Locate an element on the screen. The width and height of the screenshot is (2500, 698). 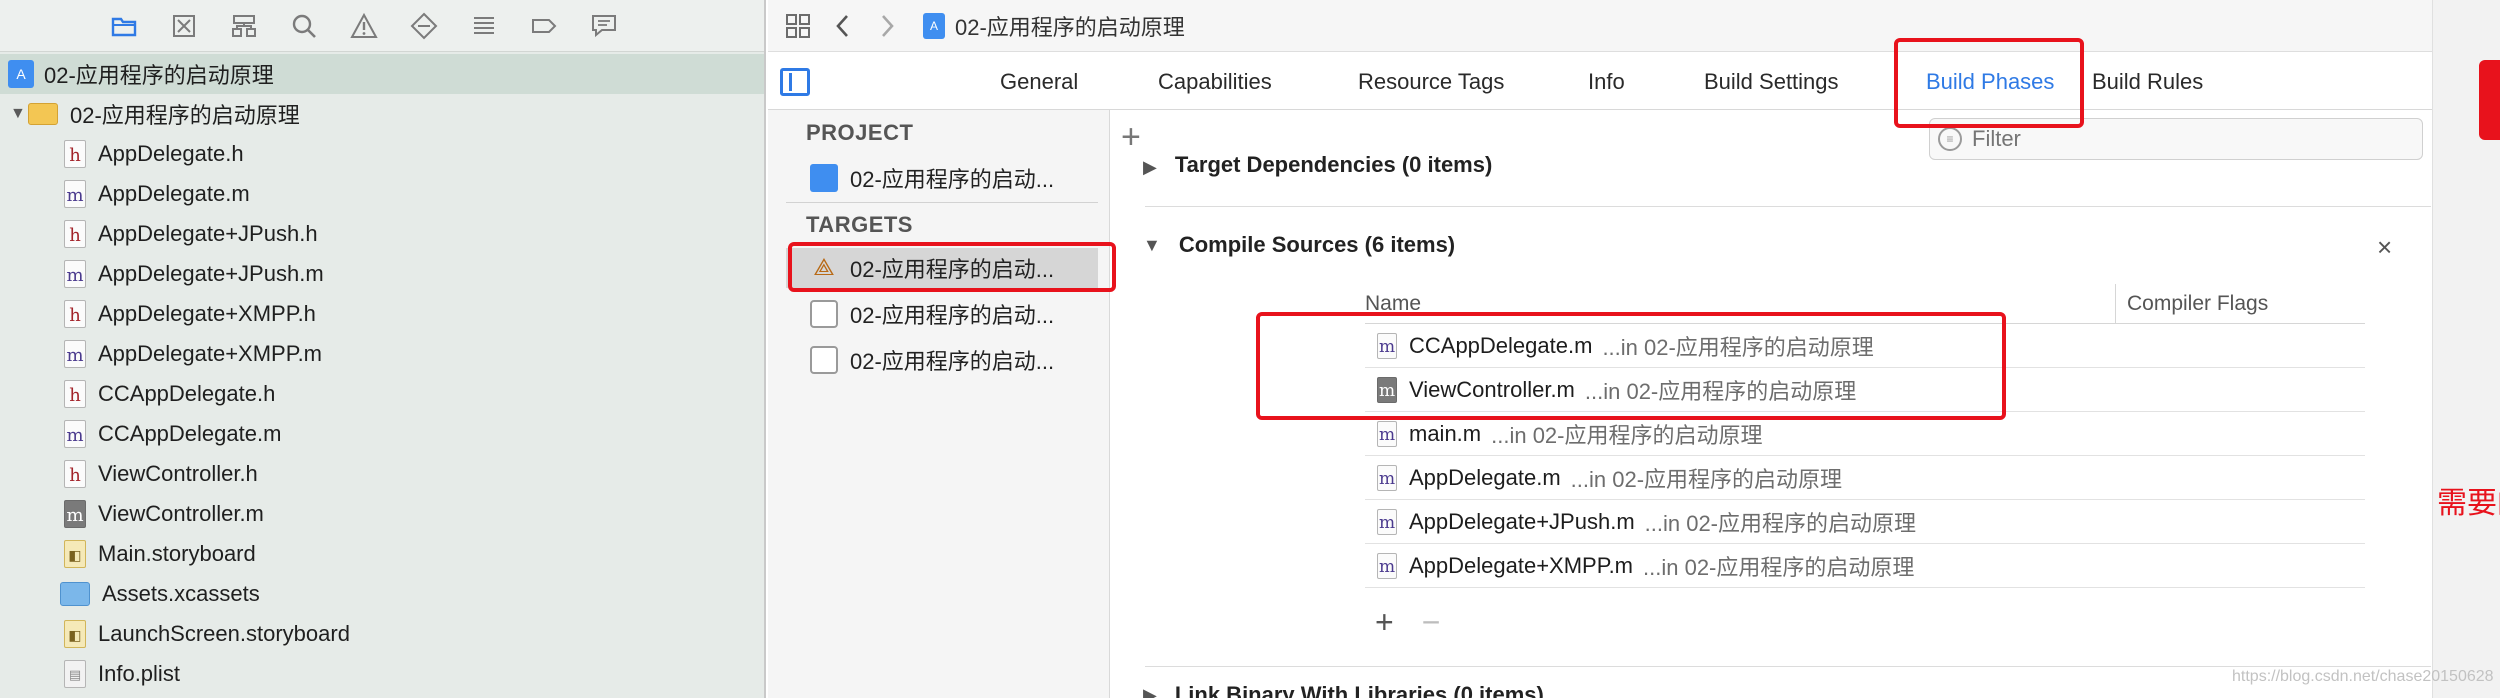
storyboard-file-icon: ◧ is located at coordinates (75, 634).